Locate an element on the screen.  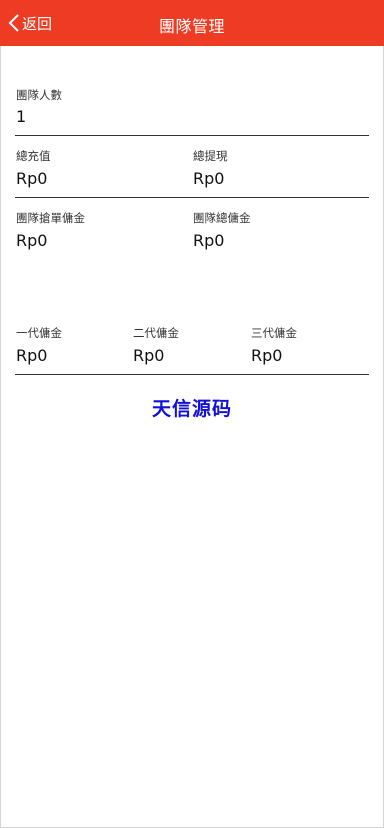
app-header: 返回 團隊管理 is located at coordinates (192, 23).